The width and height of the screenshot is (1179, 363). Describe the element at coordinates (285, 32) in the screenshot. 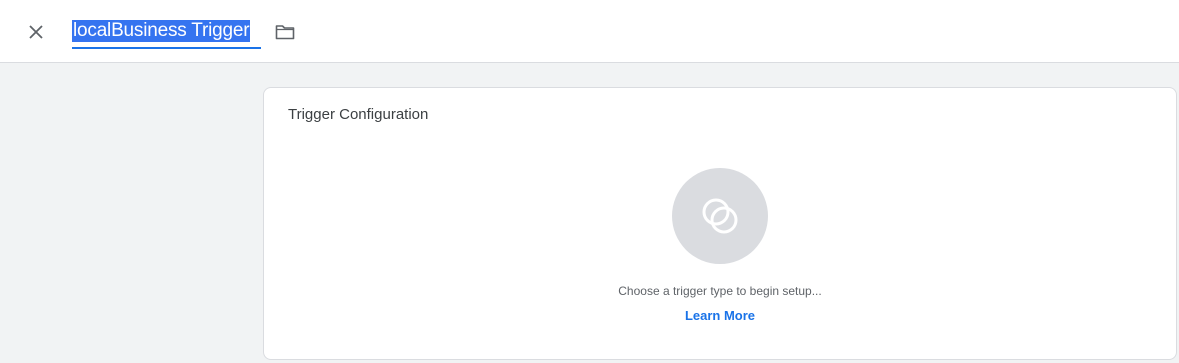

I see `folder-icon` at that location.